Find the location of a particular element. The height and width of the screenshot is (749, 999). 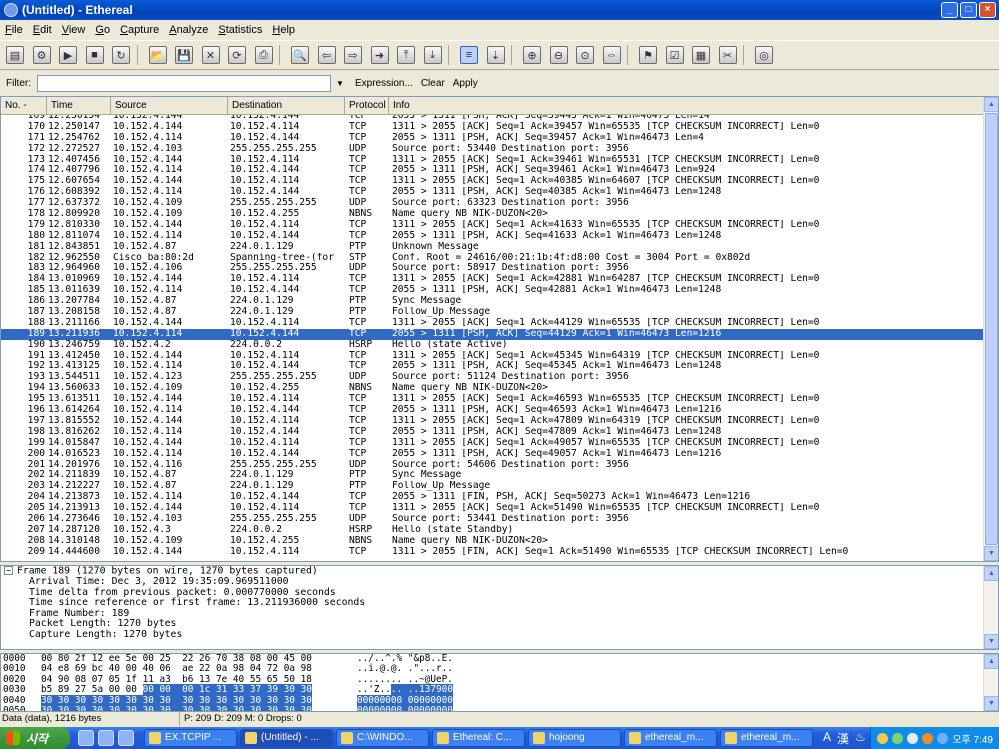

col-header-info: Info is located at coordinates (686, 106).